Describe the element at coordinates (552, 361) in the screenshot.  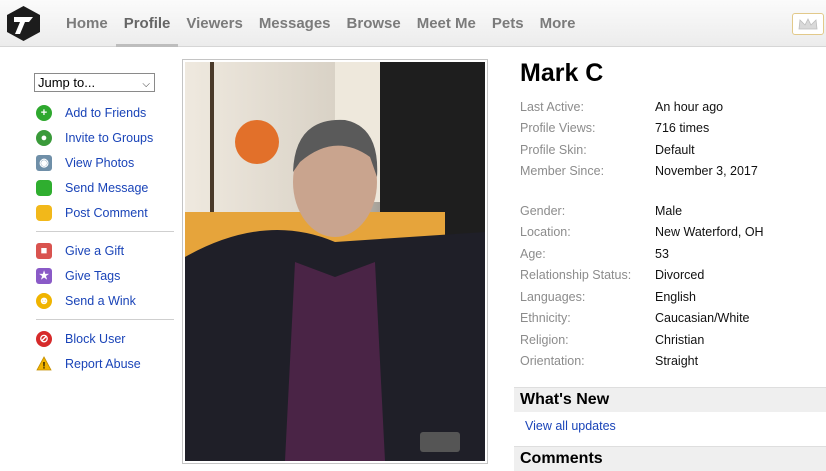
I see `info-label: Orientation:` at that location.